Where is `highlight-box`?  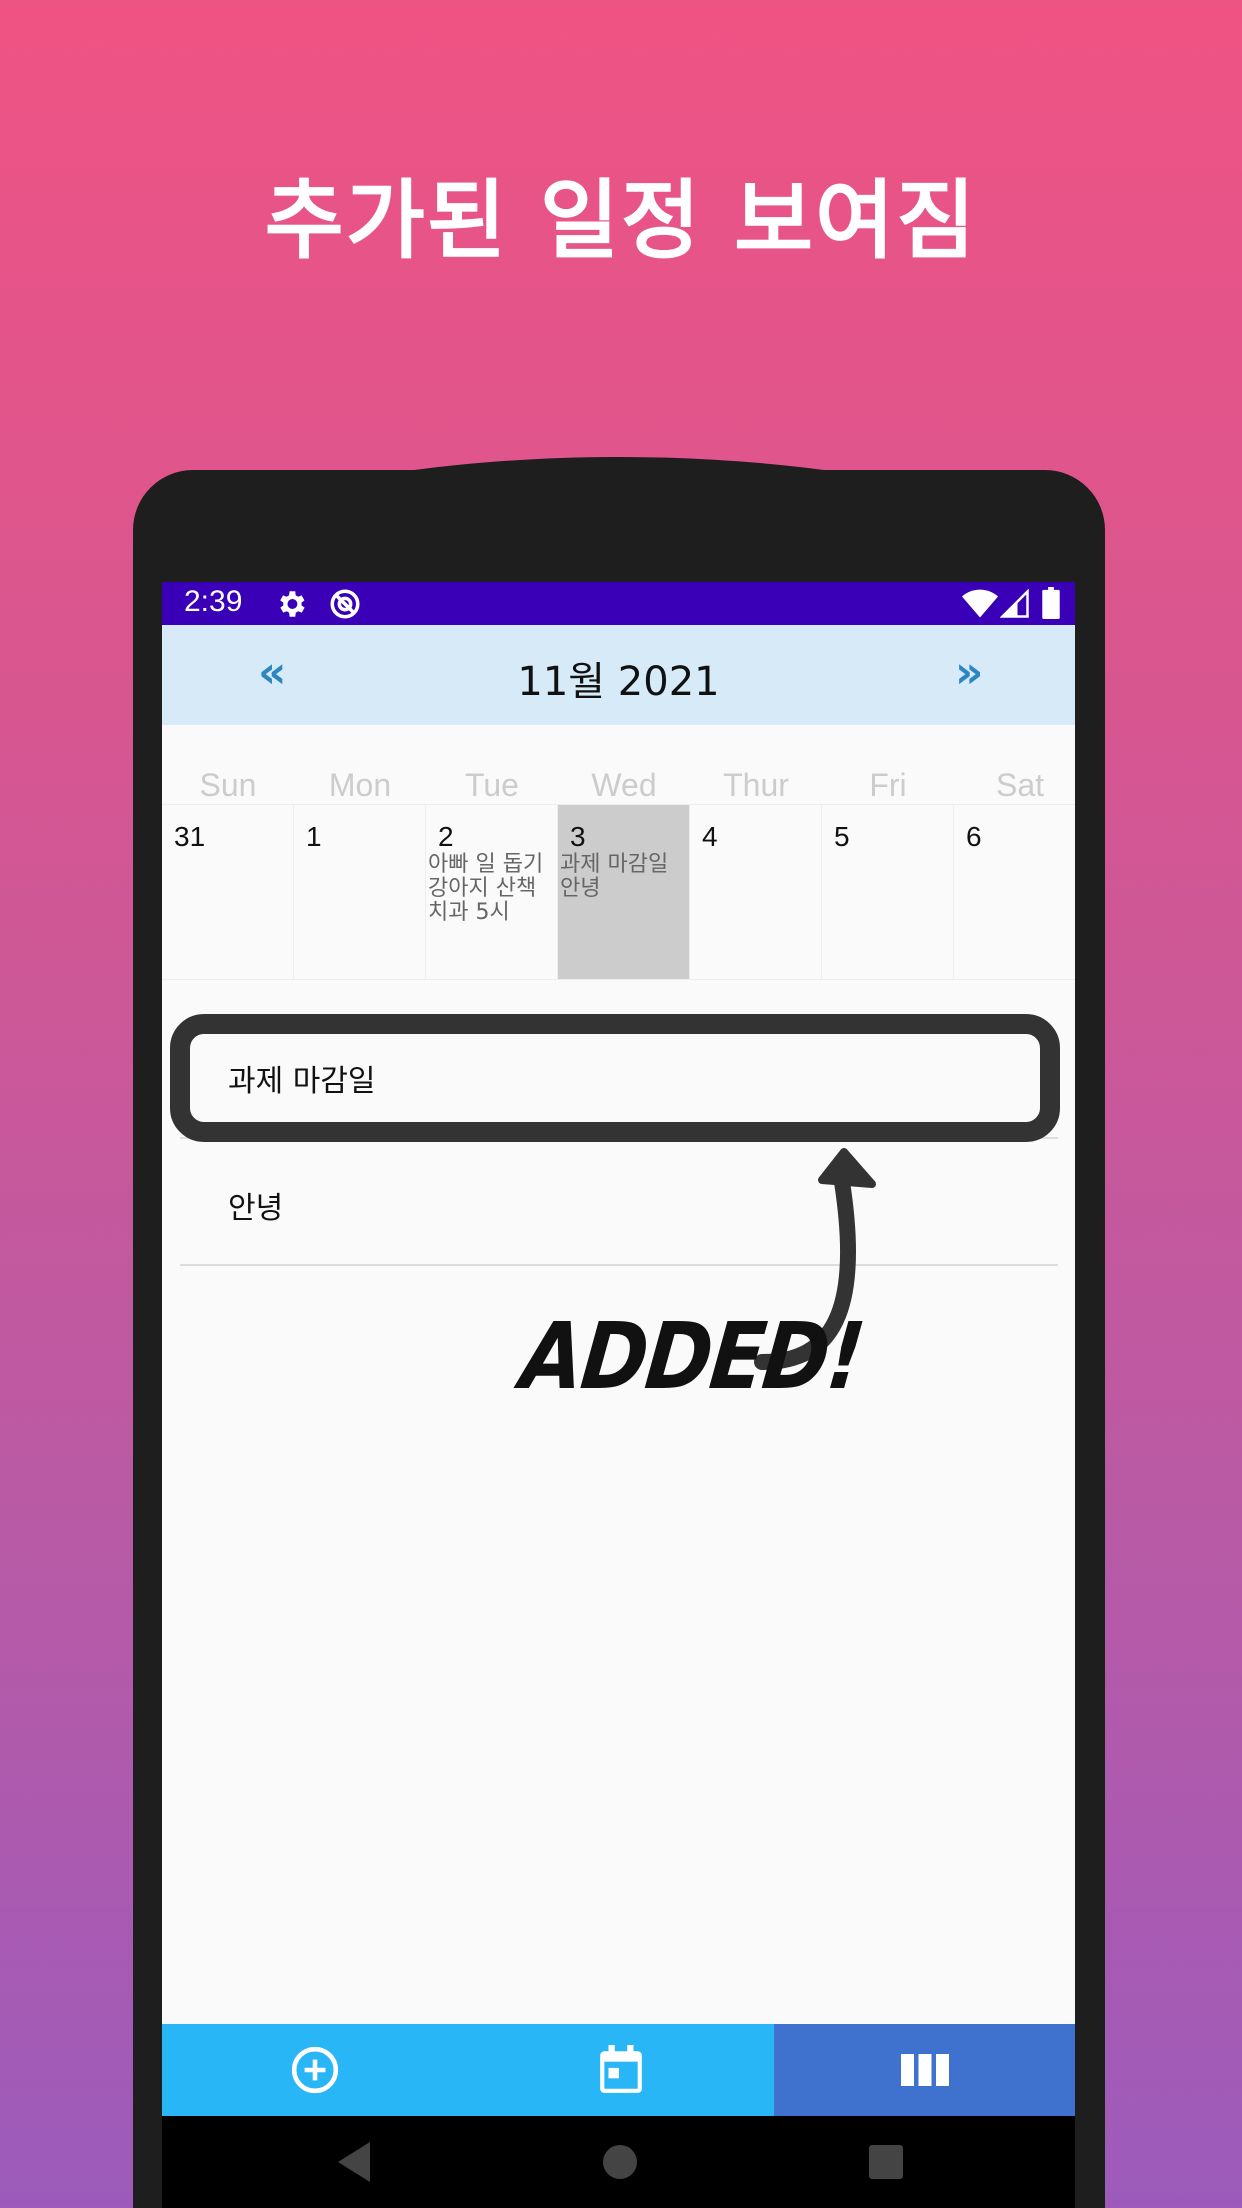
highlight-box is located at coordinates (615, 1078).